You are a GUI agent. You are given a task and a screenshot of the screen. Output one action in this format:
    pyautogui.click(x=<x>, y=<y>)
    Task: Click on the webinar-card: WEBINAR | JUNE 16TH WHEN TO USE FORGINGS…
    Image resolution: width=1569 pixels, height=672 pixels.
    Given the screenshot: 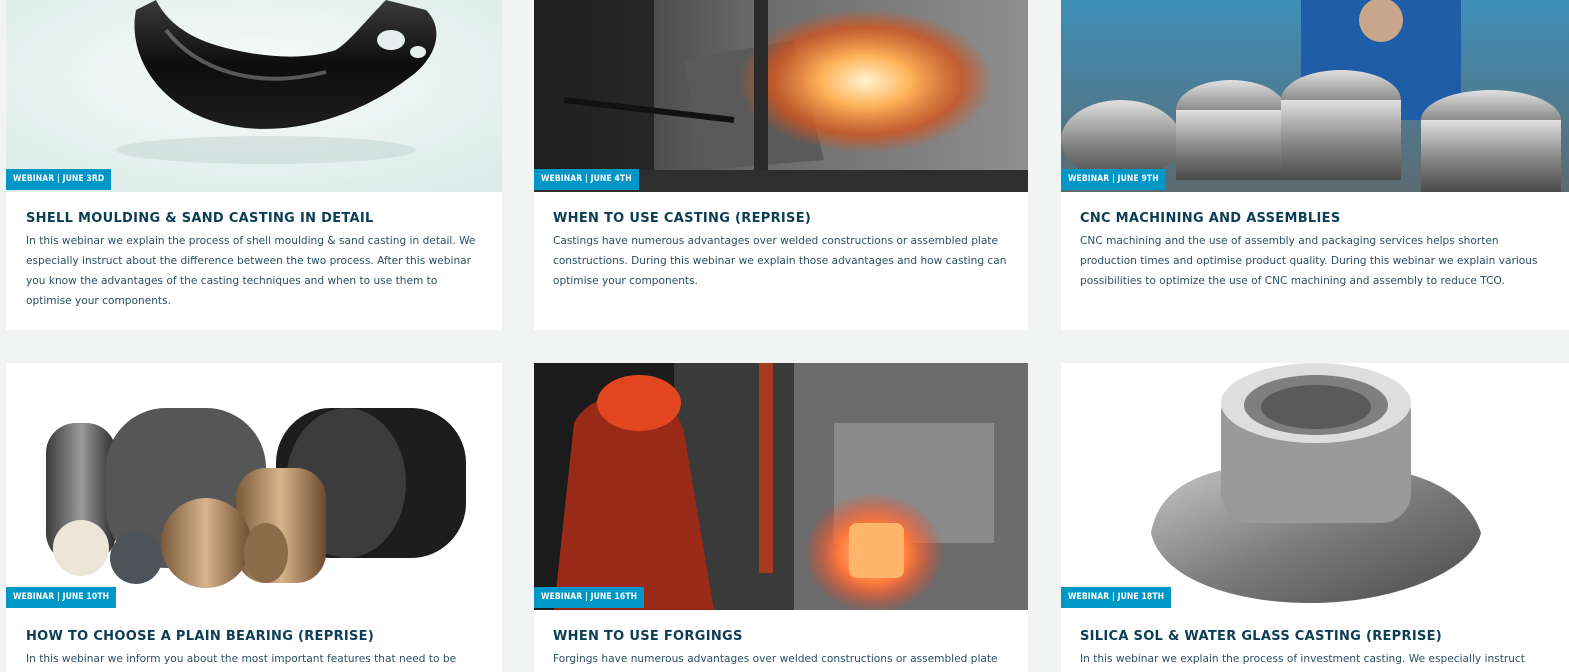 What is the action you would take?
    pyautogui.click(x=781, y=517)
    